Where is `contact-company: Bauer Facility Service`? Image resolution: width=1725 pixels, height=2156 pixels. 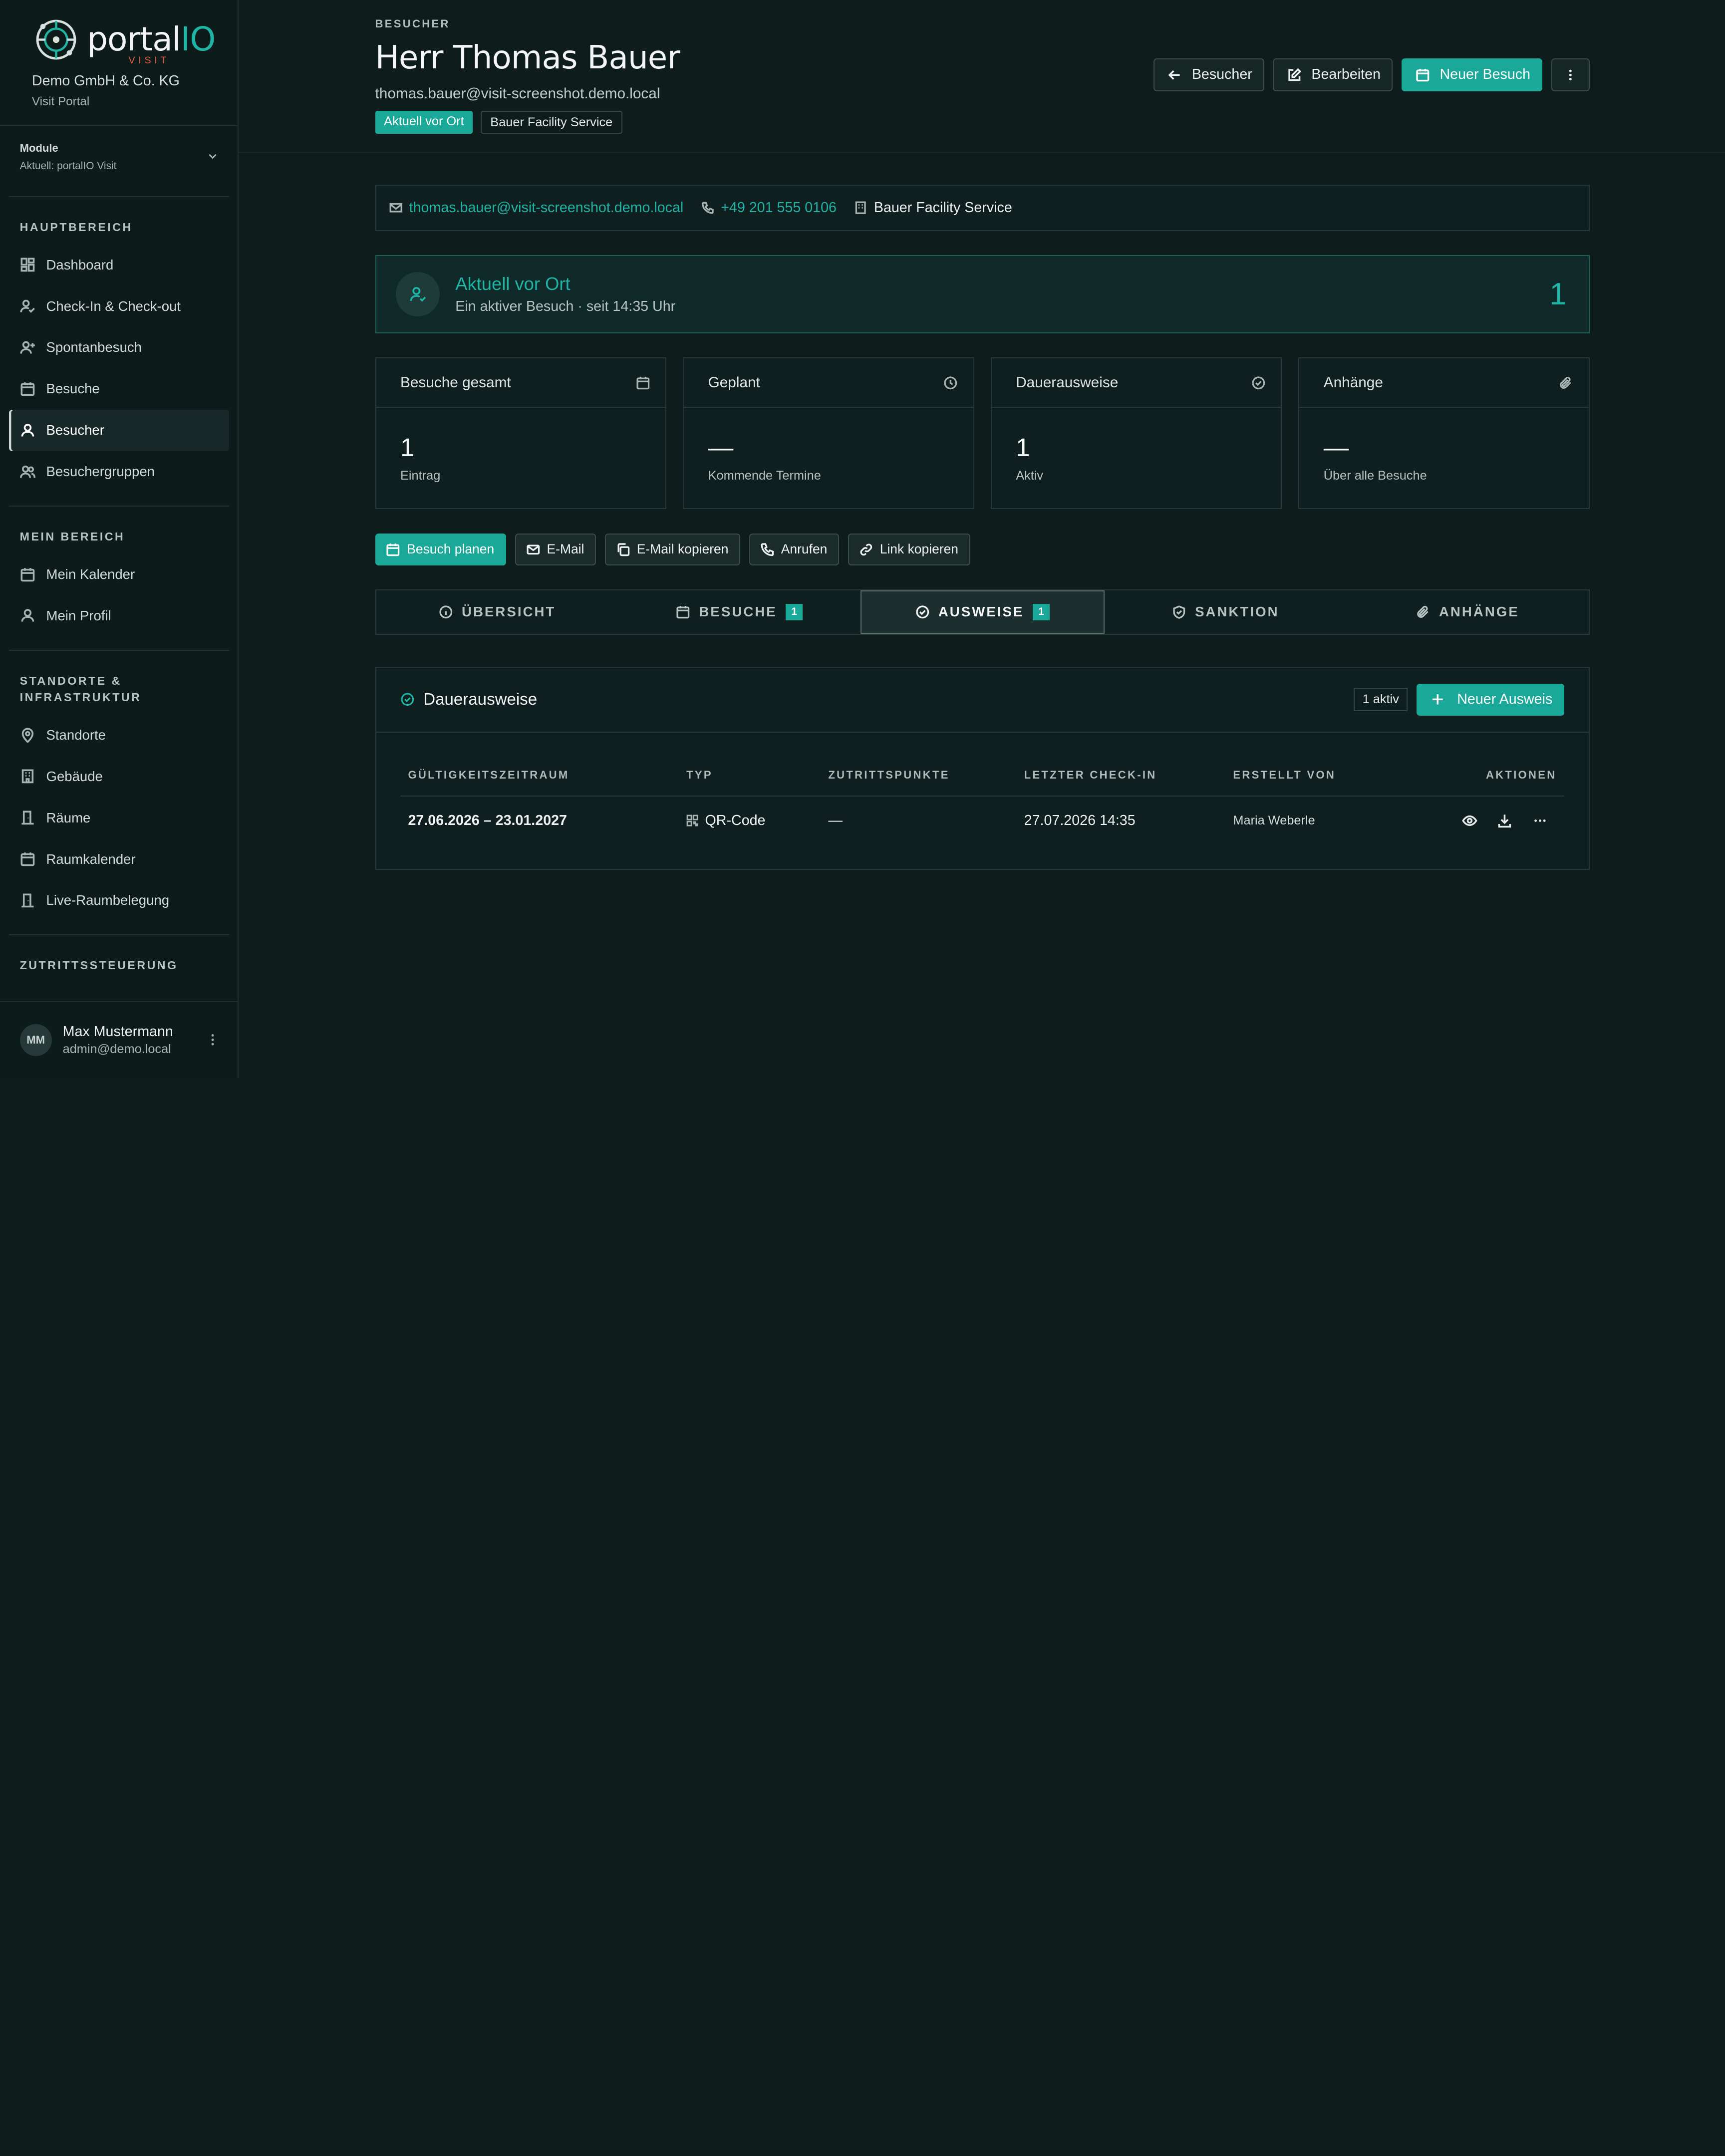
contact-company: Bauer Facility Service is located at coordinates (933, 208).